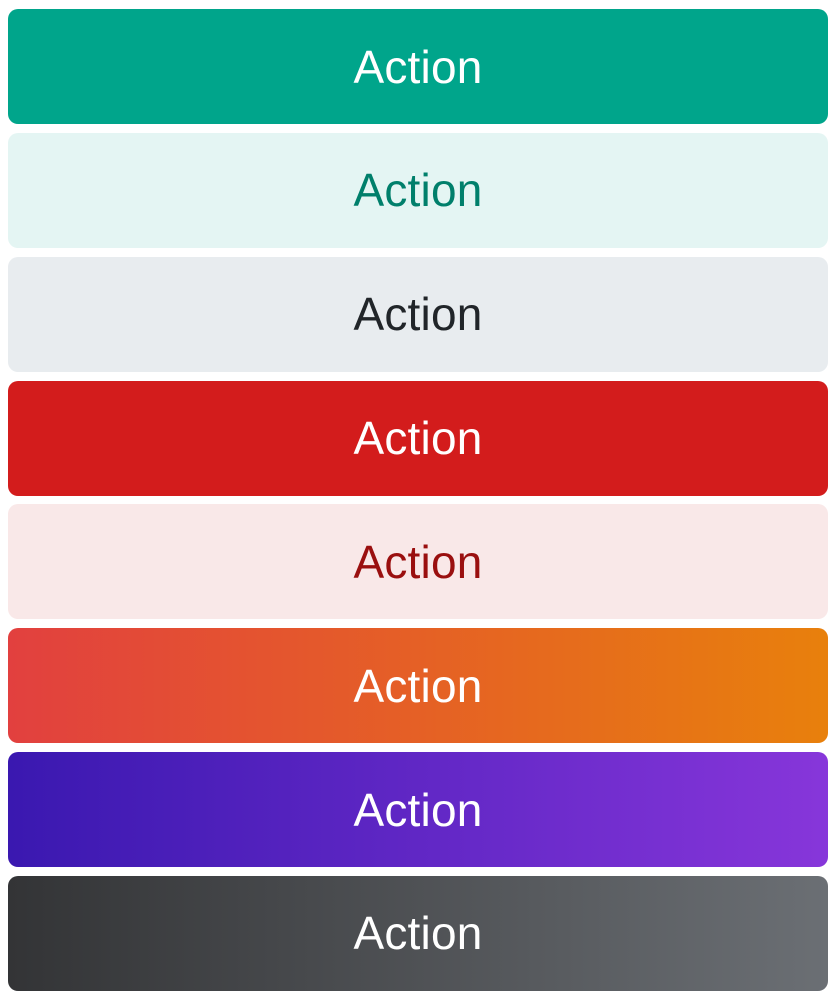  I want to click on action-button-danger: Action, so click(418, 438).